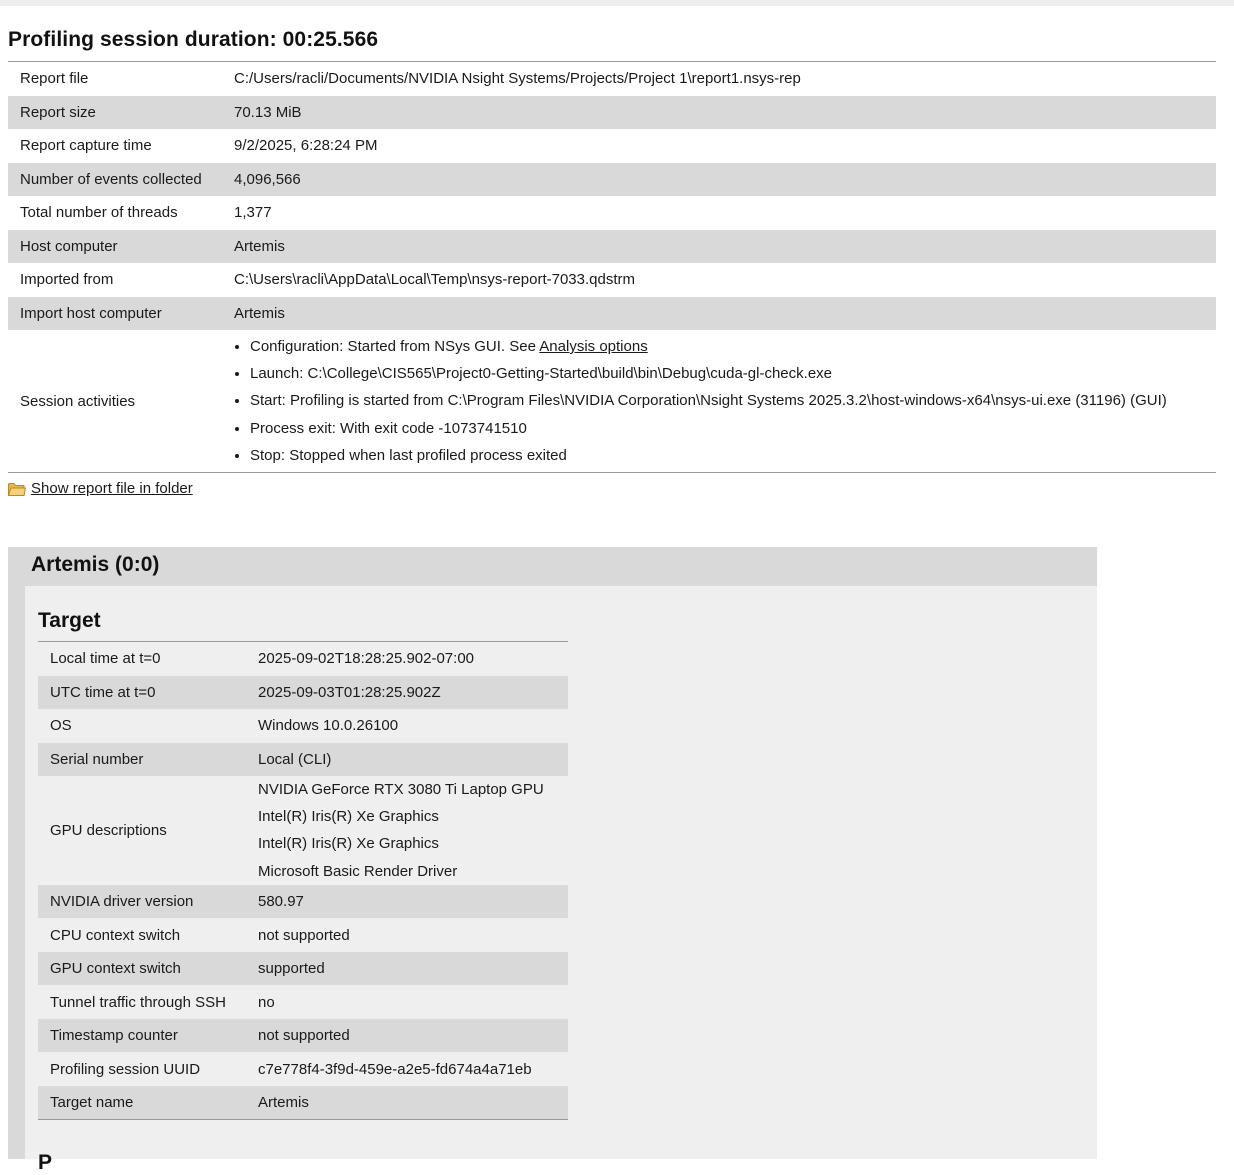  I want to click on row-label: Report file, so click(54, 79).